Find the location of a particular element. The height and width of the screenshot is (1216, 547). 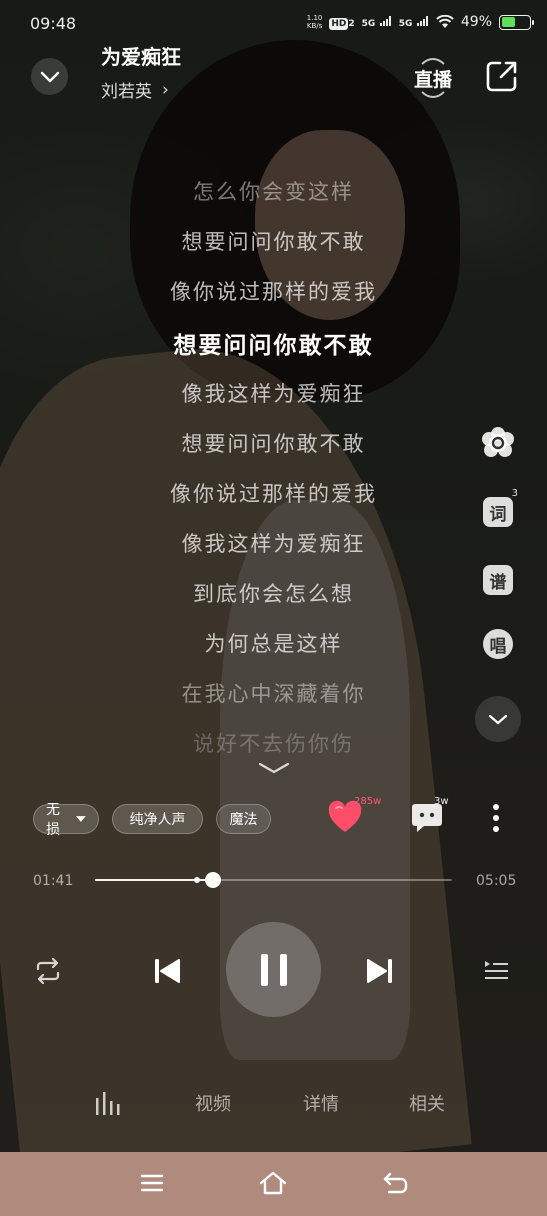

more-vertical-icon is located at coordinates (496, 818).